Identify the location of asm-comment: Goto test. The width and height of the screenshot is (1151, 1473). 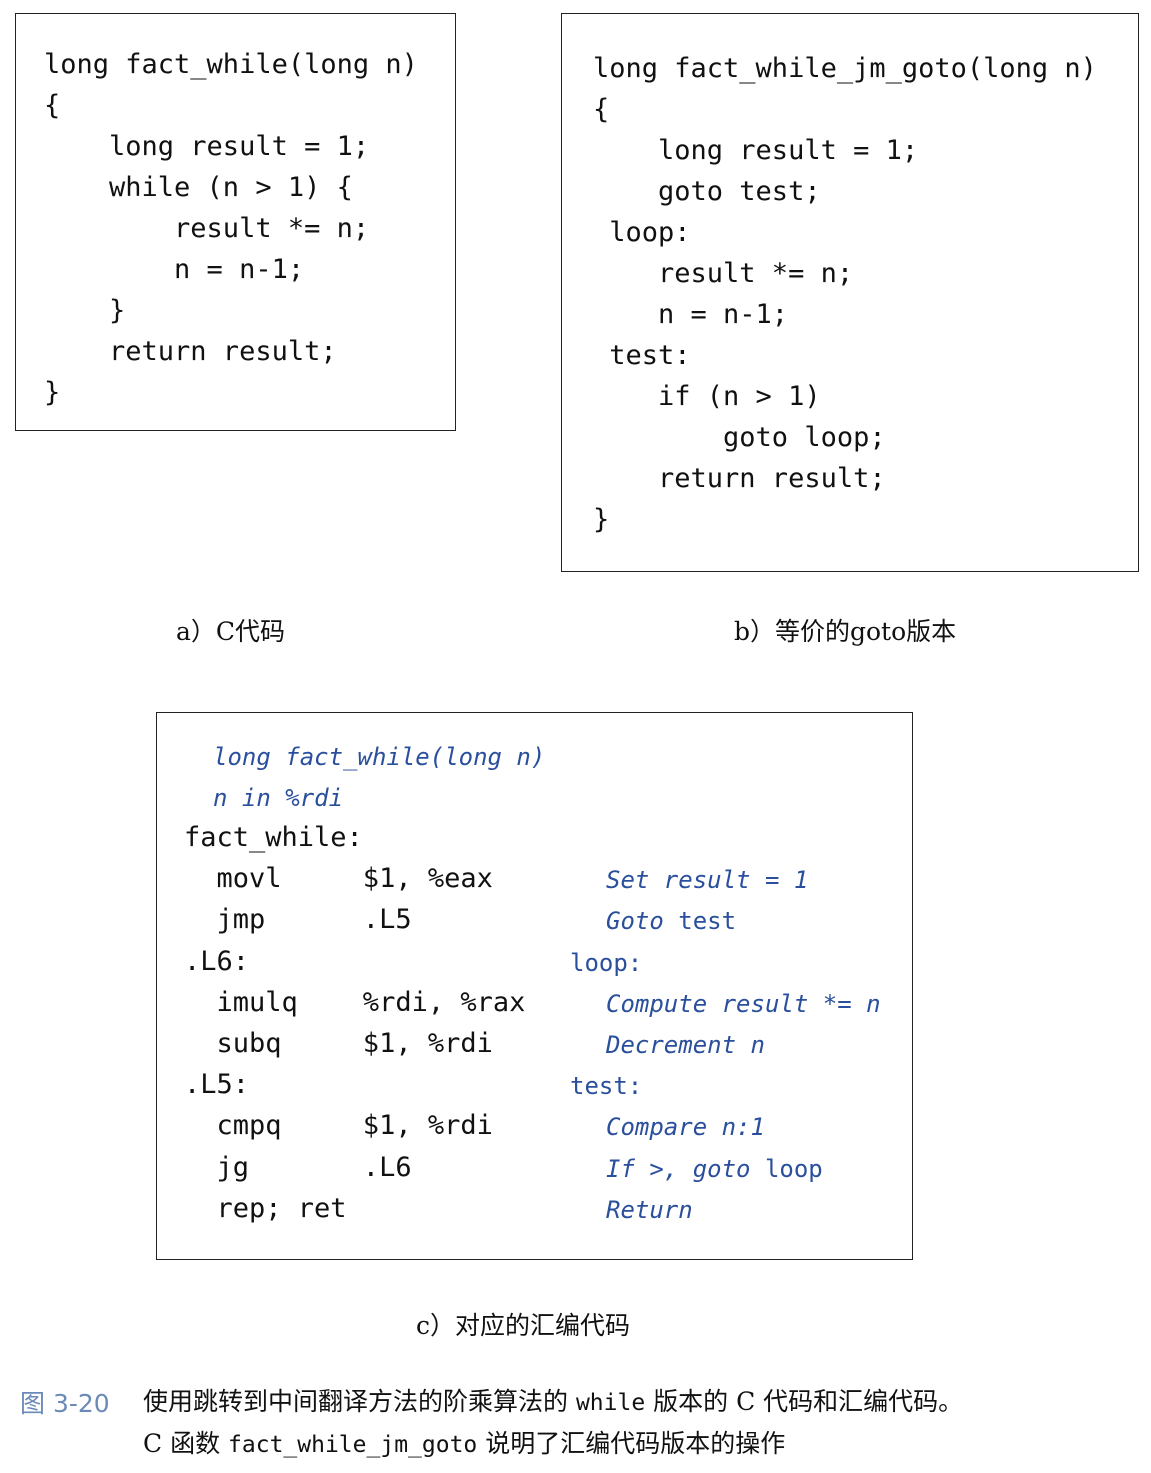
(671, 921).